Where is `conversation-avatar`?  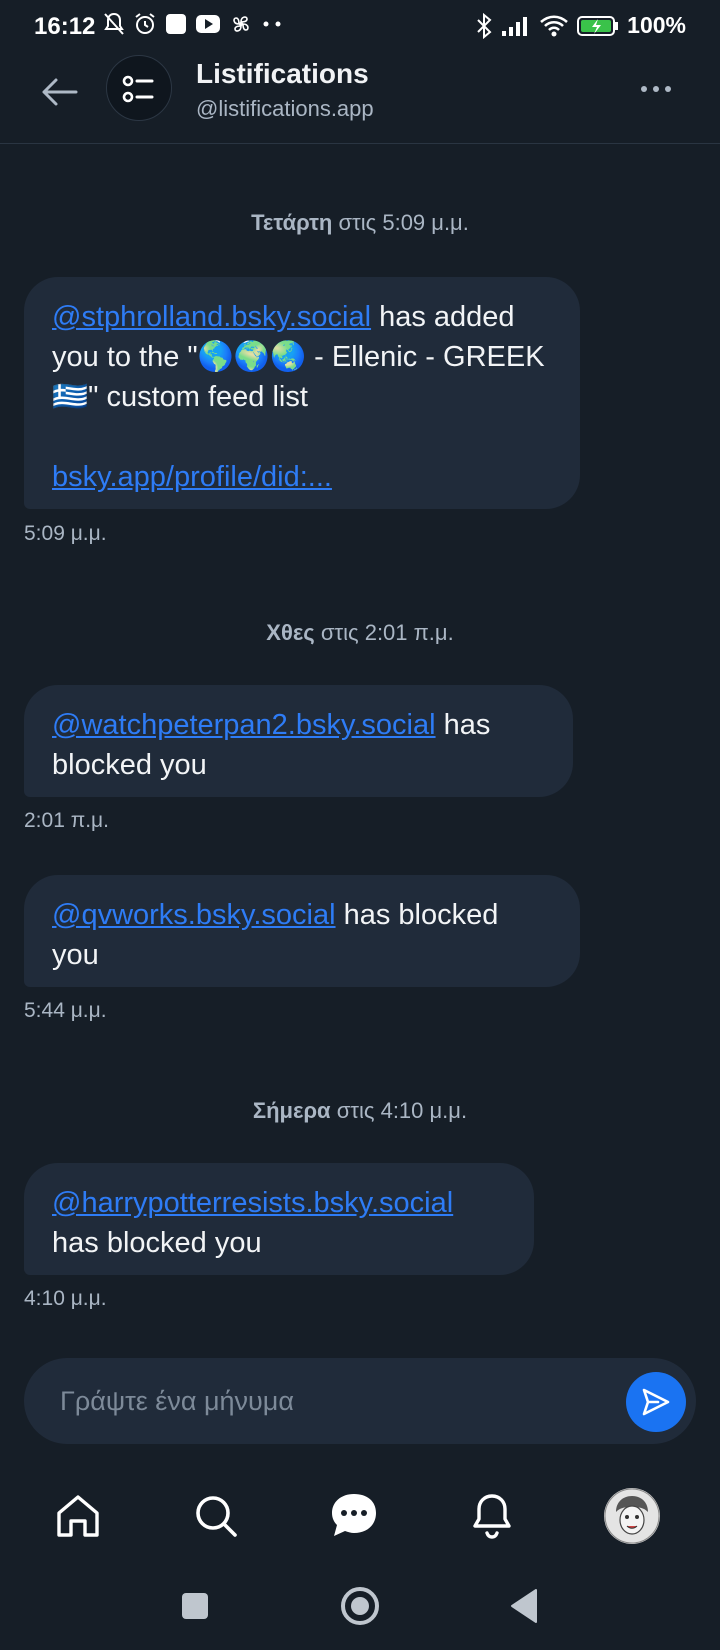
conversation-avatar is located at coordinates (139, 88).